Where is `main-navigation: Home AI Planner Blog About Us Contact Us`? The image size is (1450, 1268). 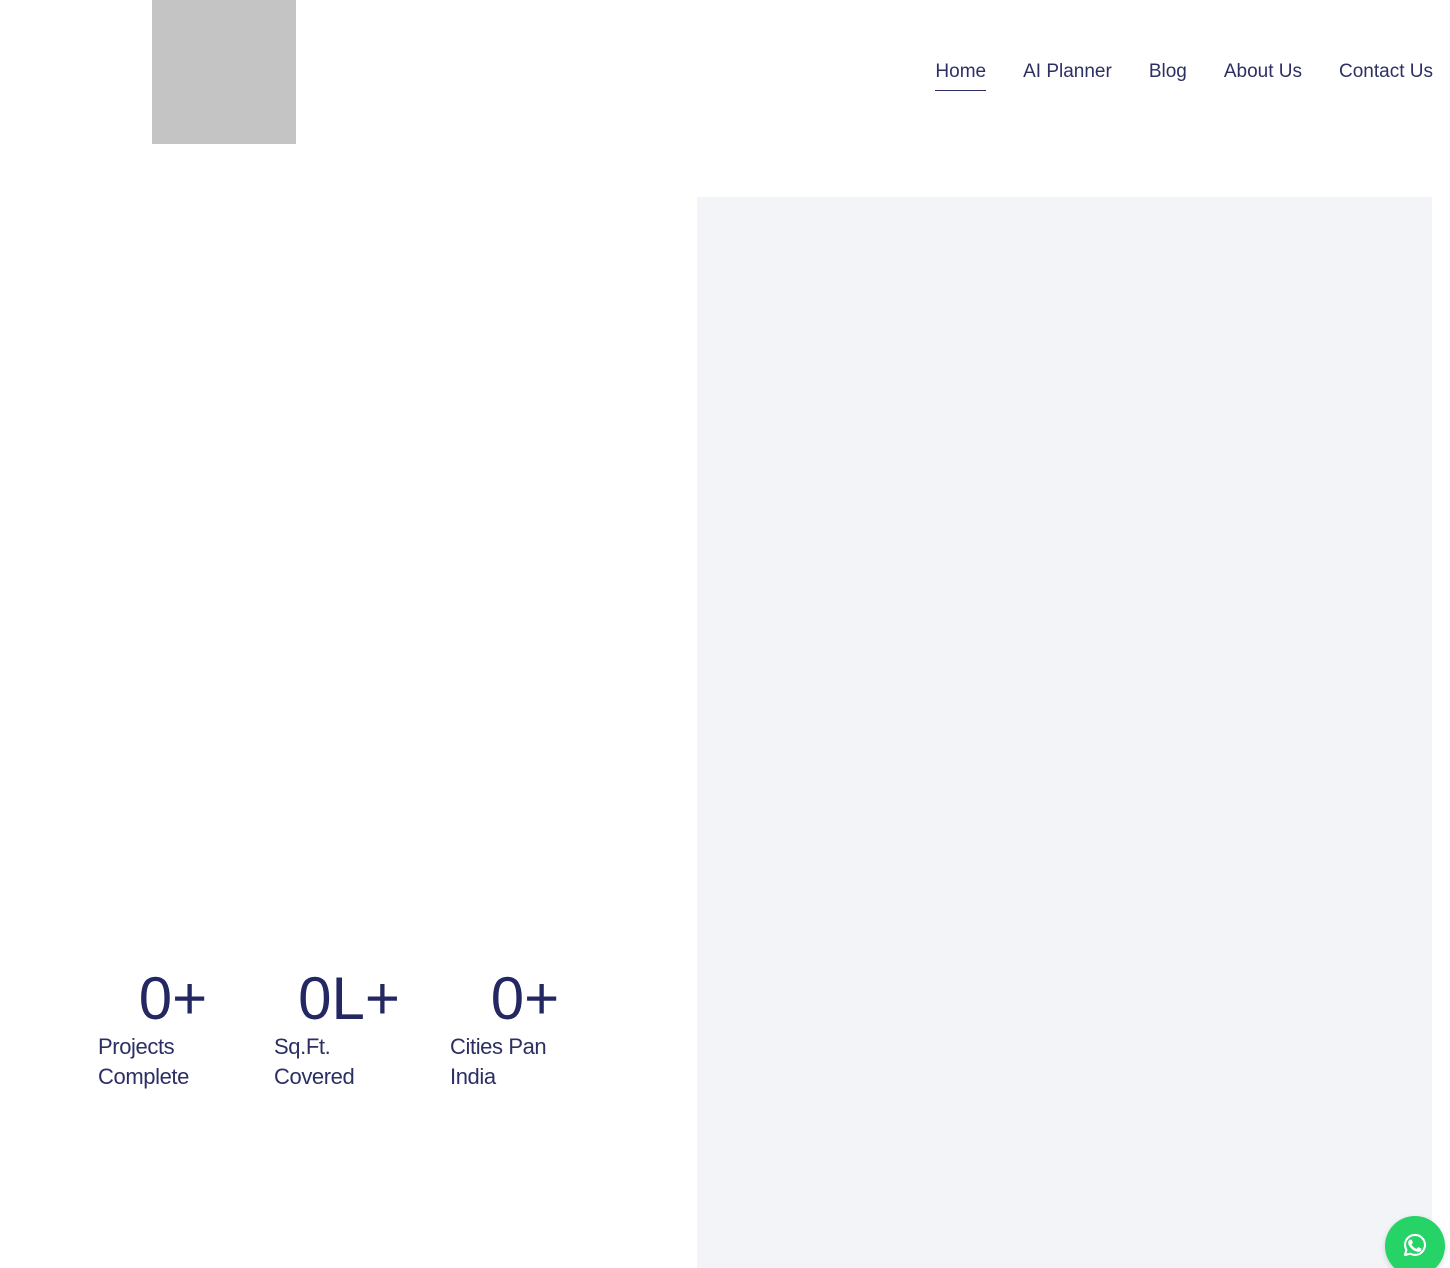 main-navigation: Home AI Planner Blog About Us Contact Us is located at coordinates (1184, 74).